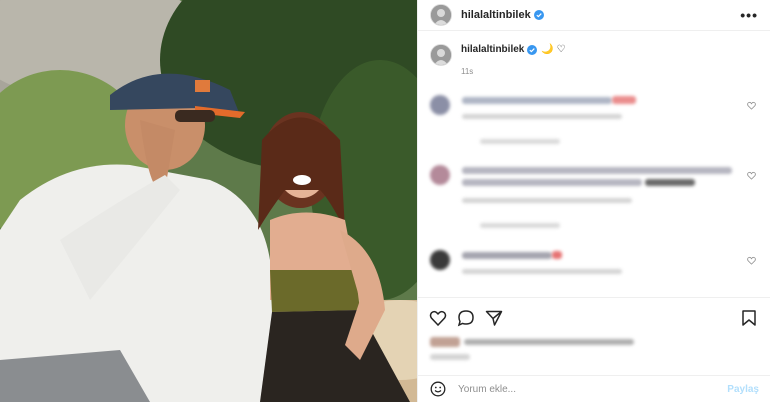  What do you see at coordinates (743, 389) in the screenshot?
I see `share-comment-button: Paylaş` at bounding box center [743, 389].